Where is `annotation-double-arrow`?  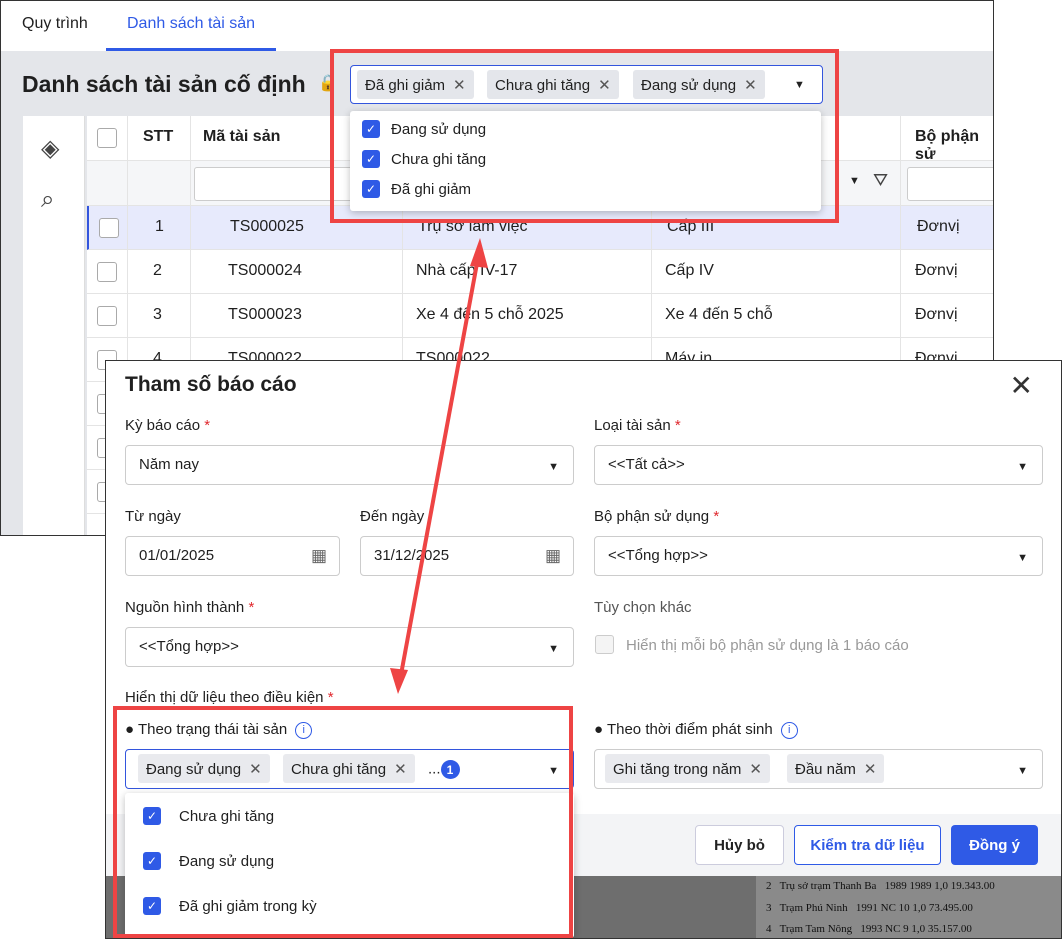
annotation-double-arrow is located at coordinates (439, 466).